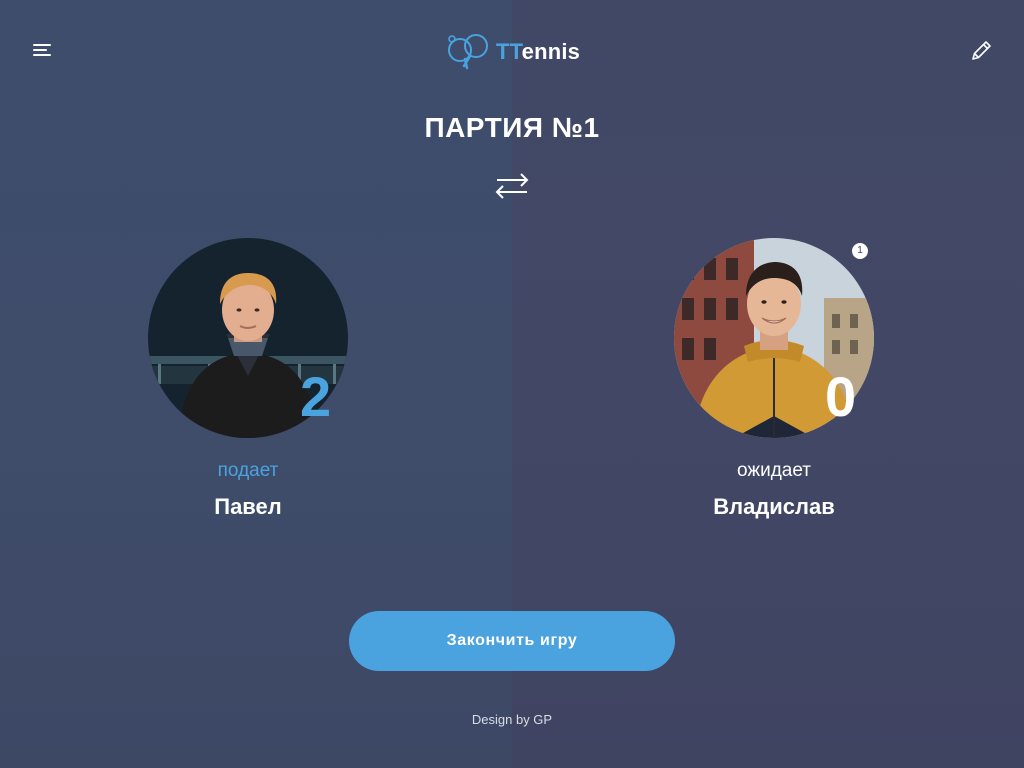 The height and width of the screenshot is (768, 1024). I want to click on swap-arrows-icon, so click(512, 186).